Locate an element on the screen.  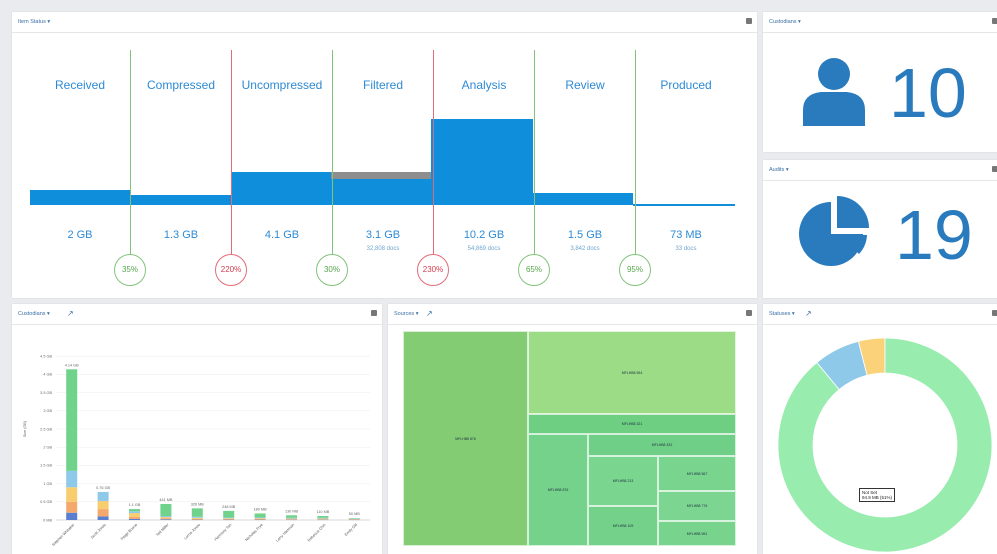
treemap-tile: MFLHB8 432 is located at coordinates (662, 445).